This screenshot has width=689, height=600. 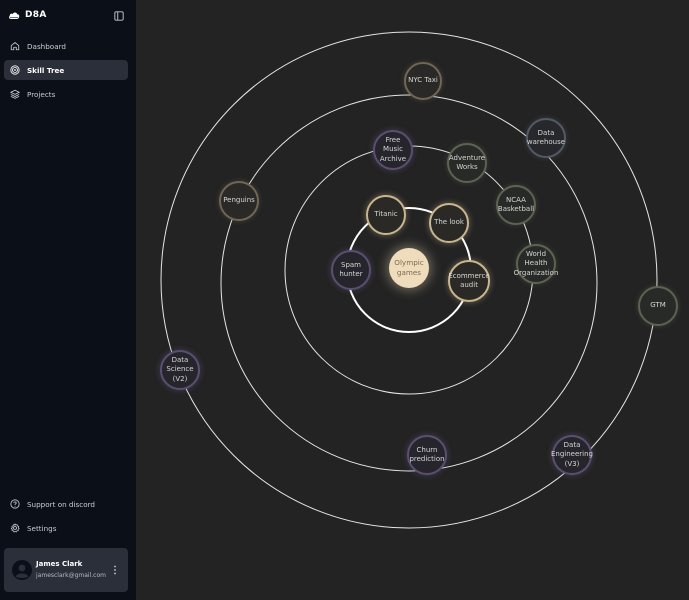 What do you see at coordinates (42, 528) in the screenshot?
I see `nav-label-settings: Settings` at bounding box center [42, 528].